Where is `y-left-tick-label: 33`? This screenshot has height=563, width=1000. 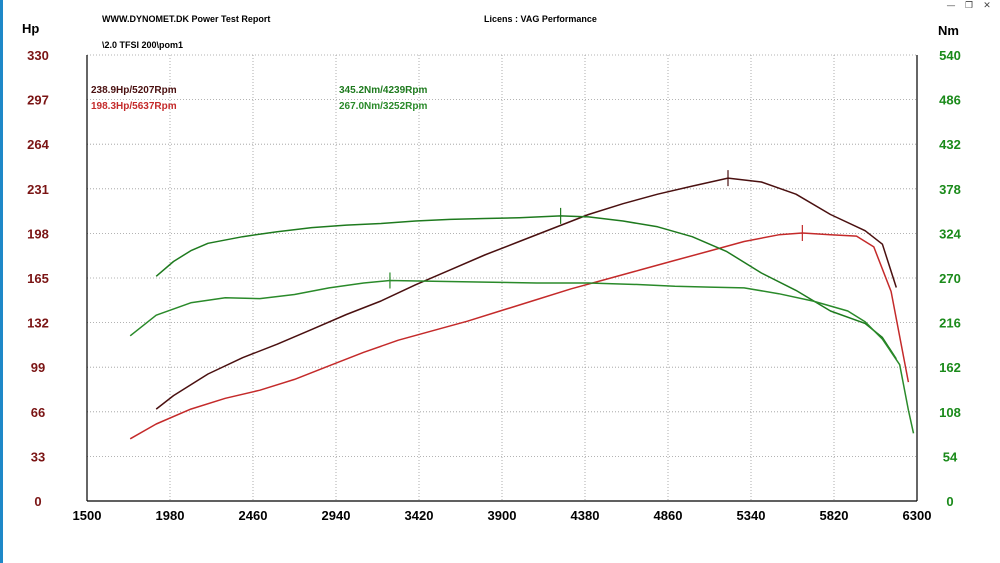
y-left-tick-label: 33 is located at coordinates (38, 456).